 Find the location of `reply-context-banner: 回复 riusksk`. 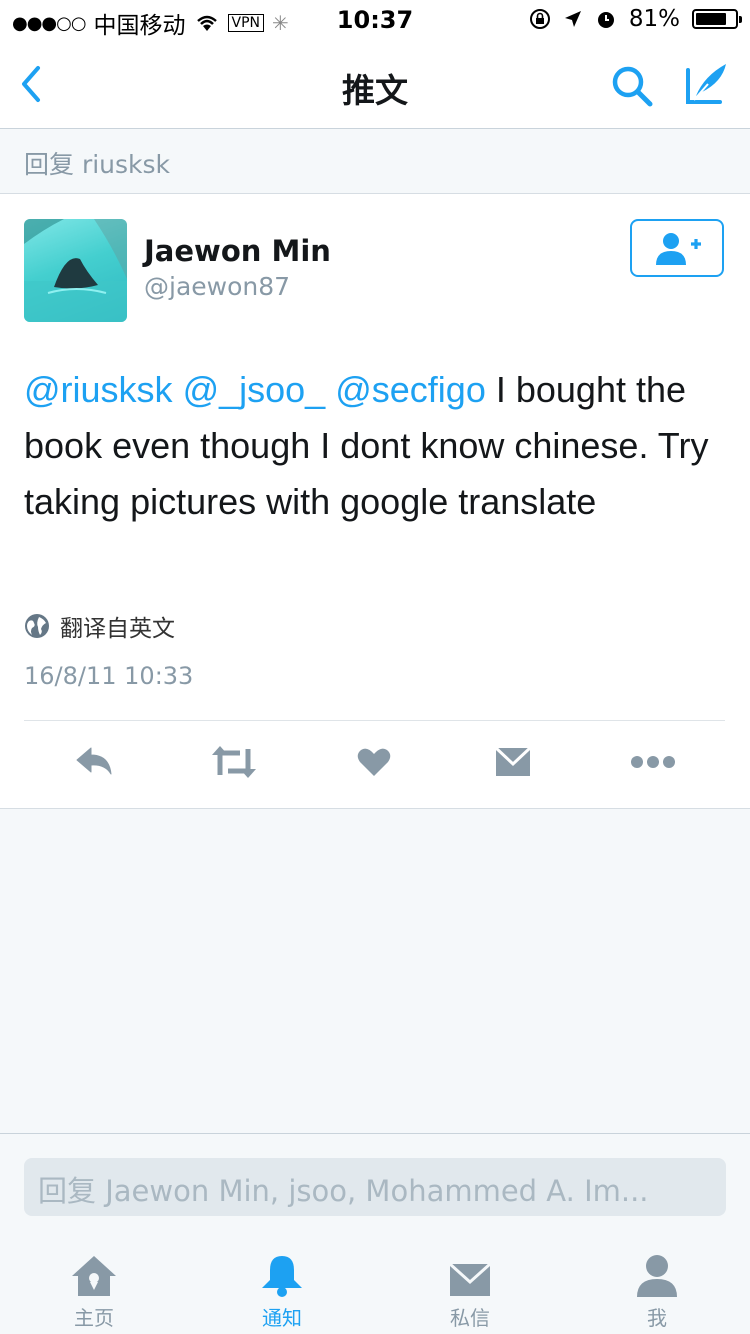

reply-context-banner: 回复 riusksk is located at coordinates (375, 161).